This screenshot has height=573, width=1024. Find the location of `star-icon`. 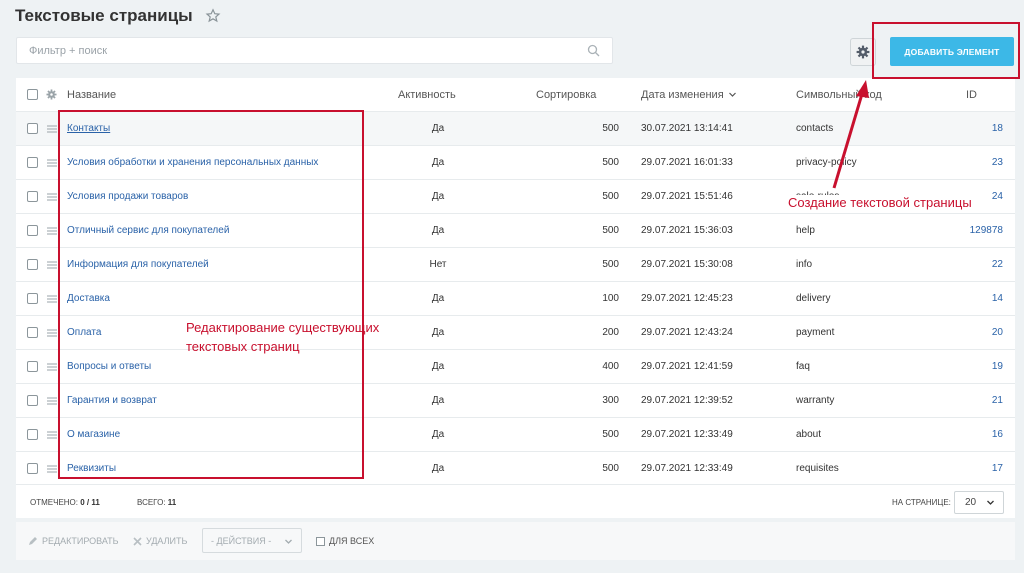

star-icon is located at coordinates (213, 16).